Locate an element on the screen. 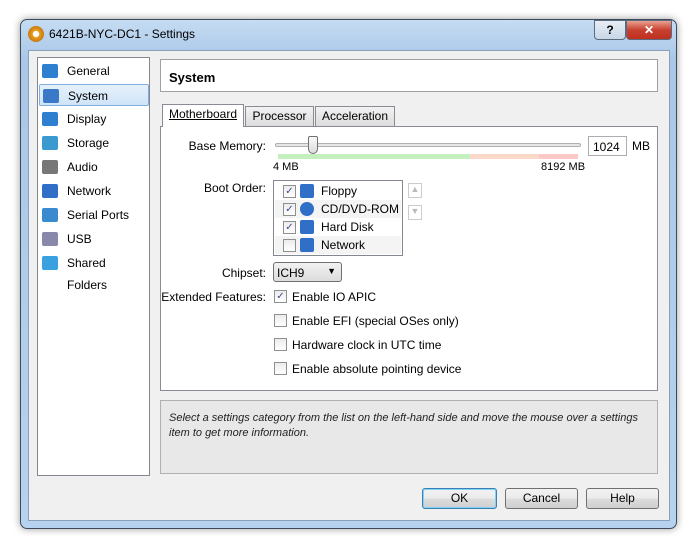 This screenshot has width=697, height=548. sidebar-item-general: General is located at coordinates (94, 71).